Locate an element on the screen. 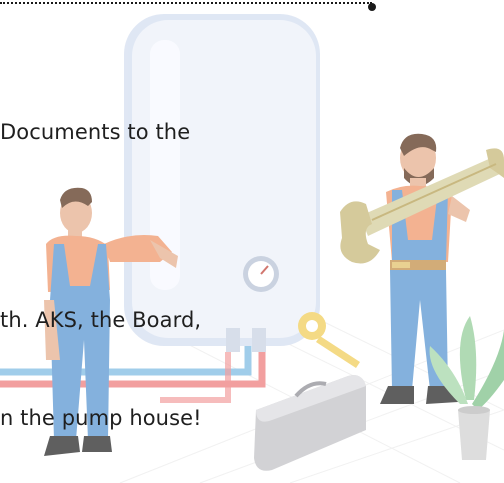  toolbox-icon is located at coordinates (310, 423).